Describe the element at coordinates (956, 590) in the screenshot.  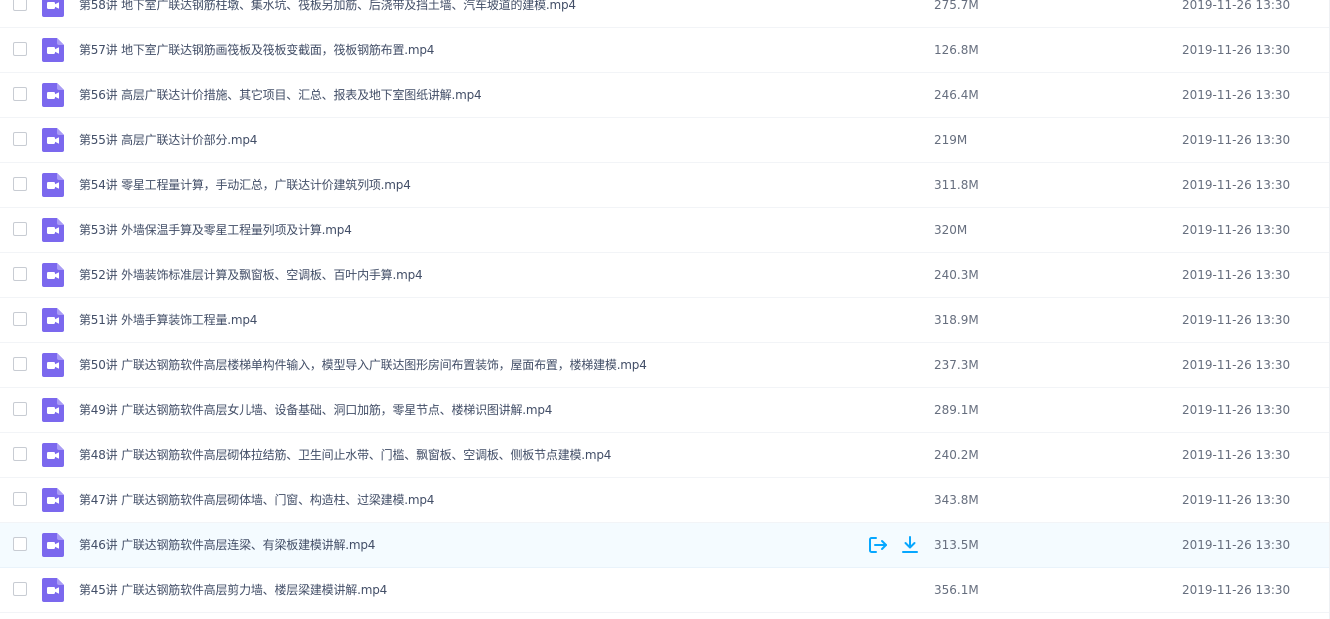
I see `file-size: 356.1M` at that location.